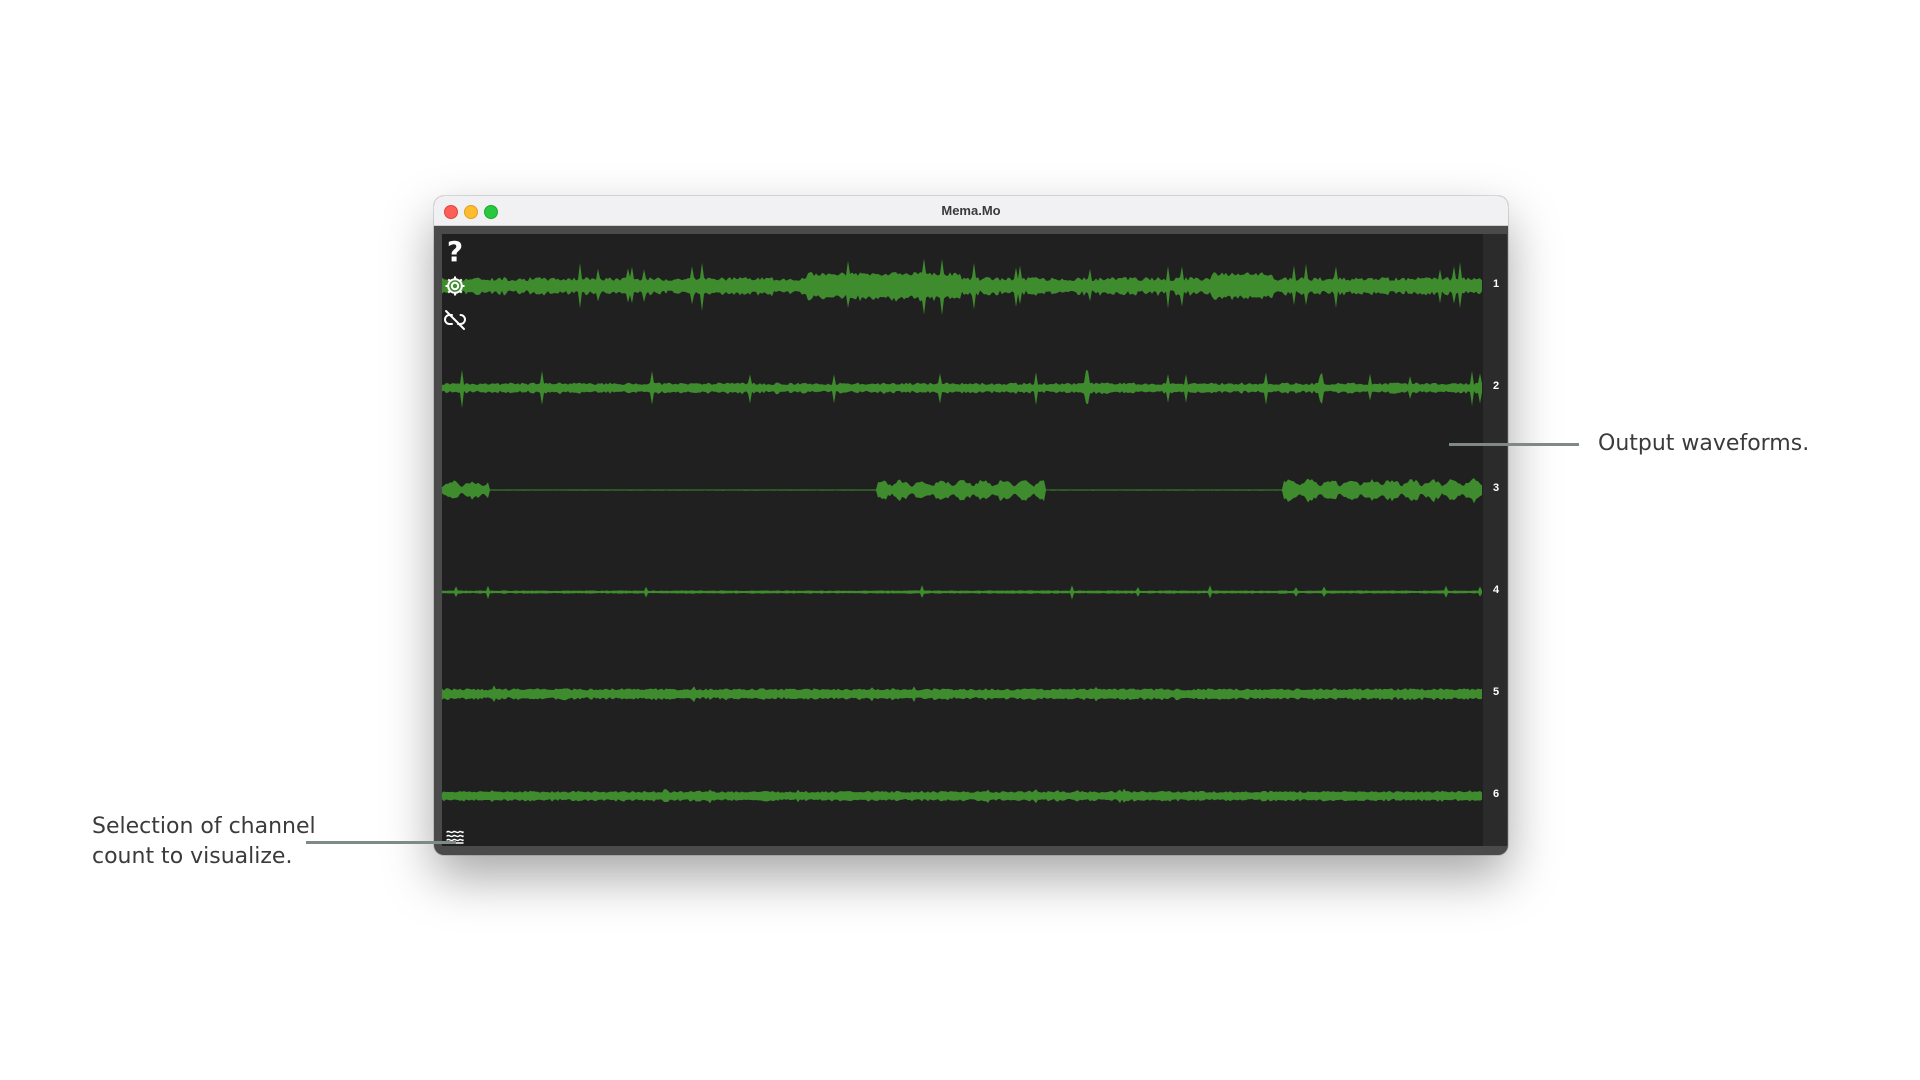 This screenshot has width=1920, height=1080. What do you see at coordinates (1496, 590) in the screenshot?
I see `channel-label-4: 4` at bounding box center [1496, 590].